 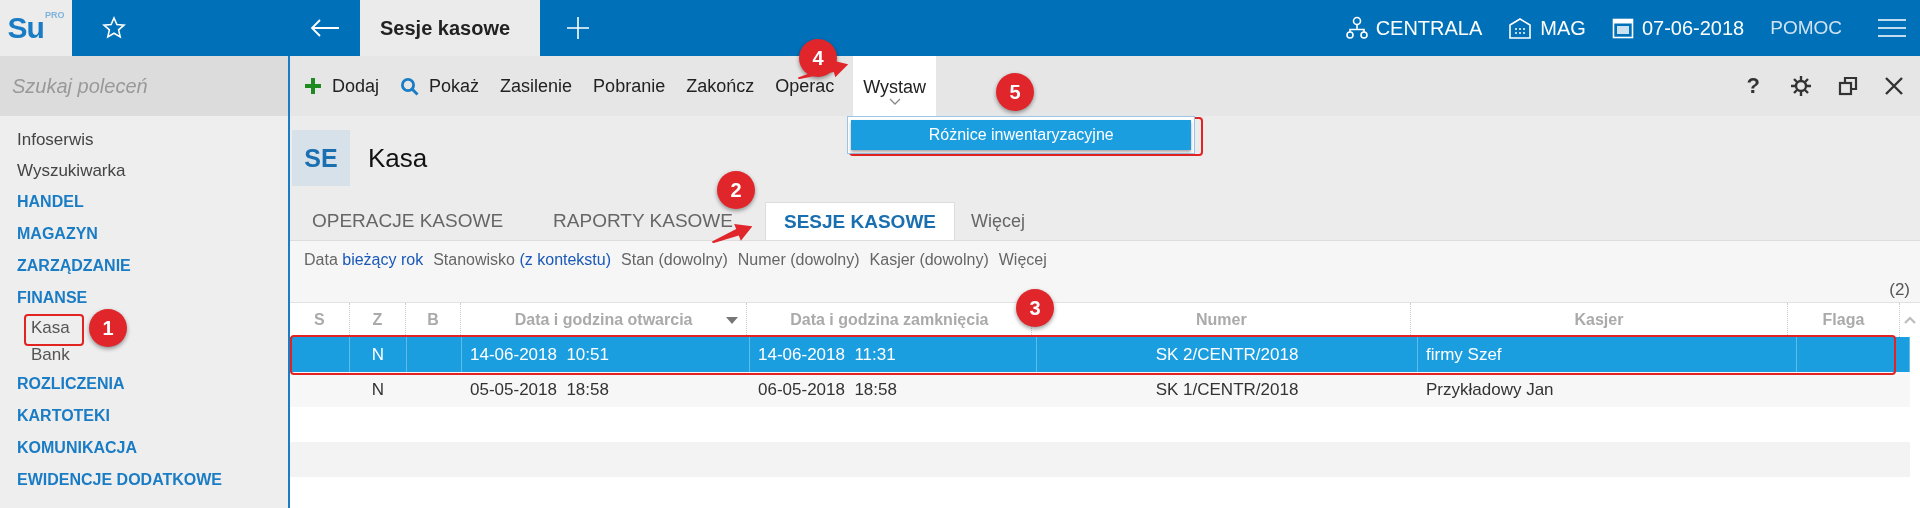 What do you see at coordinates (522, 260) in the screenshot?
I see `filter: Stanowisko (z kontekstu)` at bounding box center [522, 260].